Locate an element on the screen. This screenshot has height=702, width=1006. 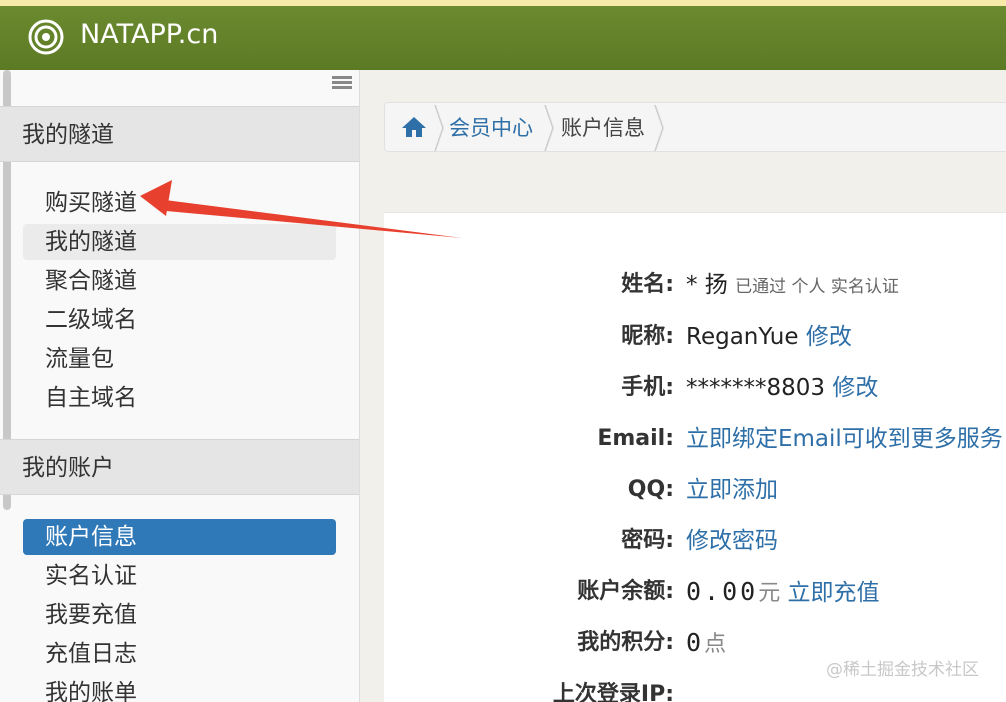
row-password: 密码: 修改密码 is located at coordinates (695, 541).